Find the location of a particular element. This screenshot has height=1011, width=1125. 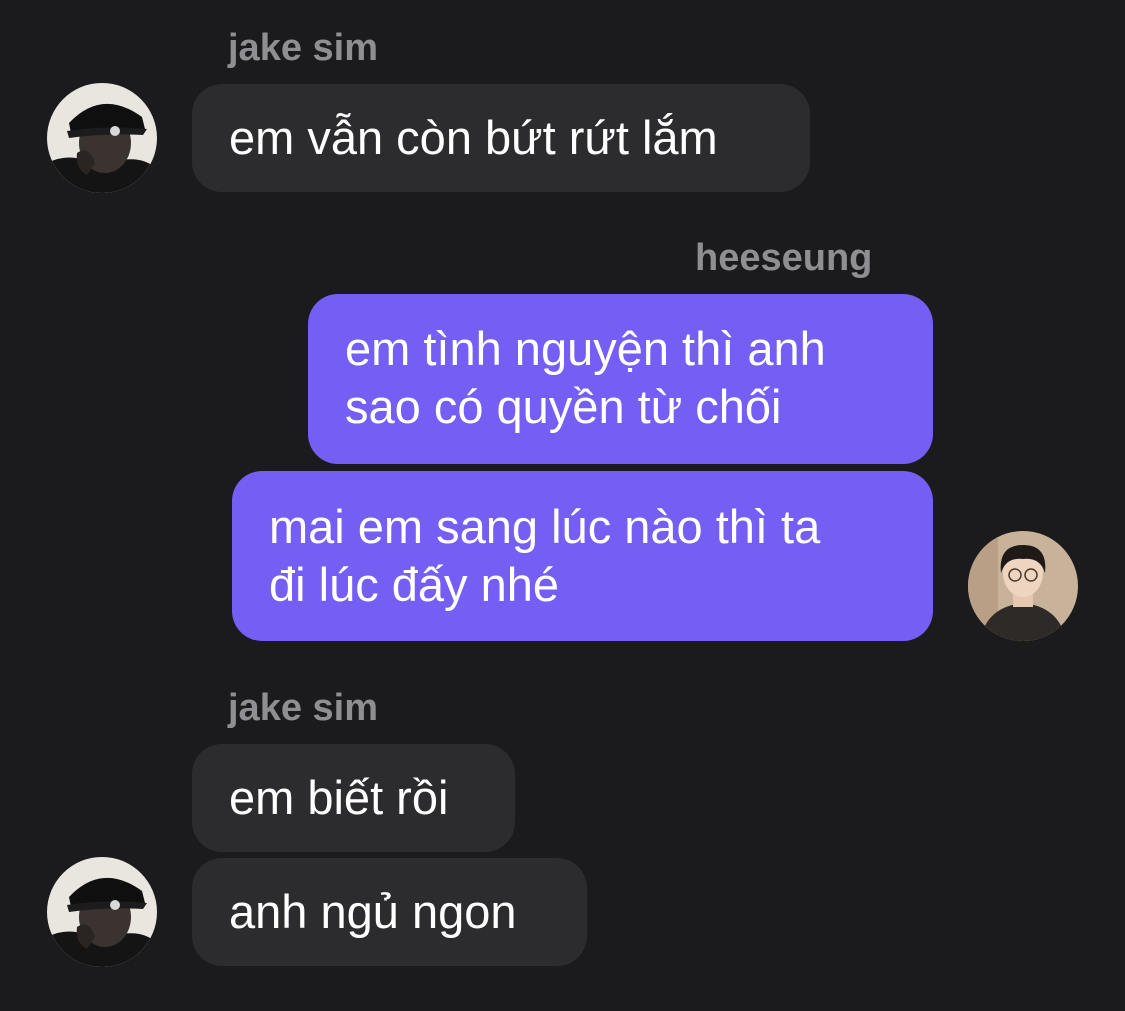

message-bubble: em biết rồi is located at coordinates (353, 798).